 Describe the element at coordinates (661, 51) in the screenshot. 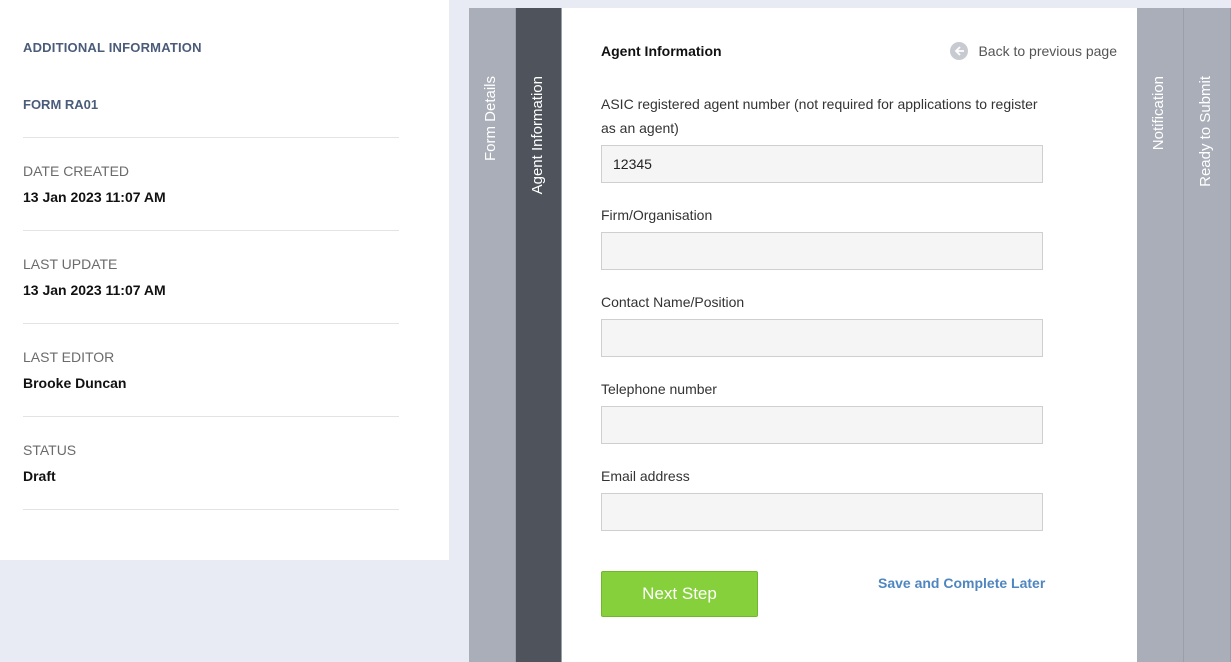

I see `section-title: Agent Information` at that location.